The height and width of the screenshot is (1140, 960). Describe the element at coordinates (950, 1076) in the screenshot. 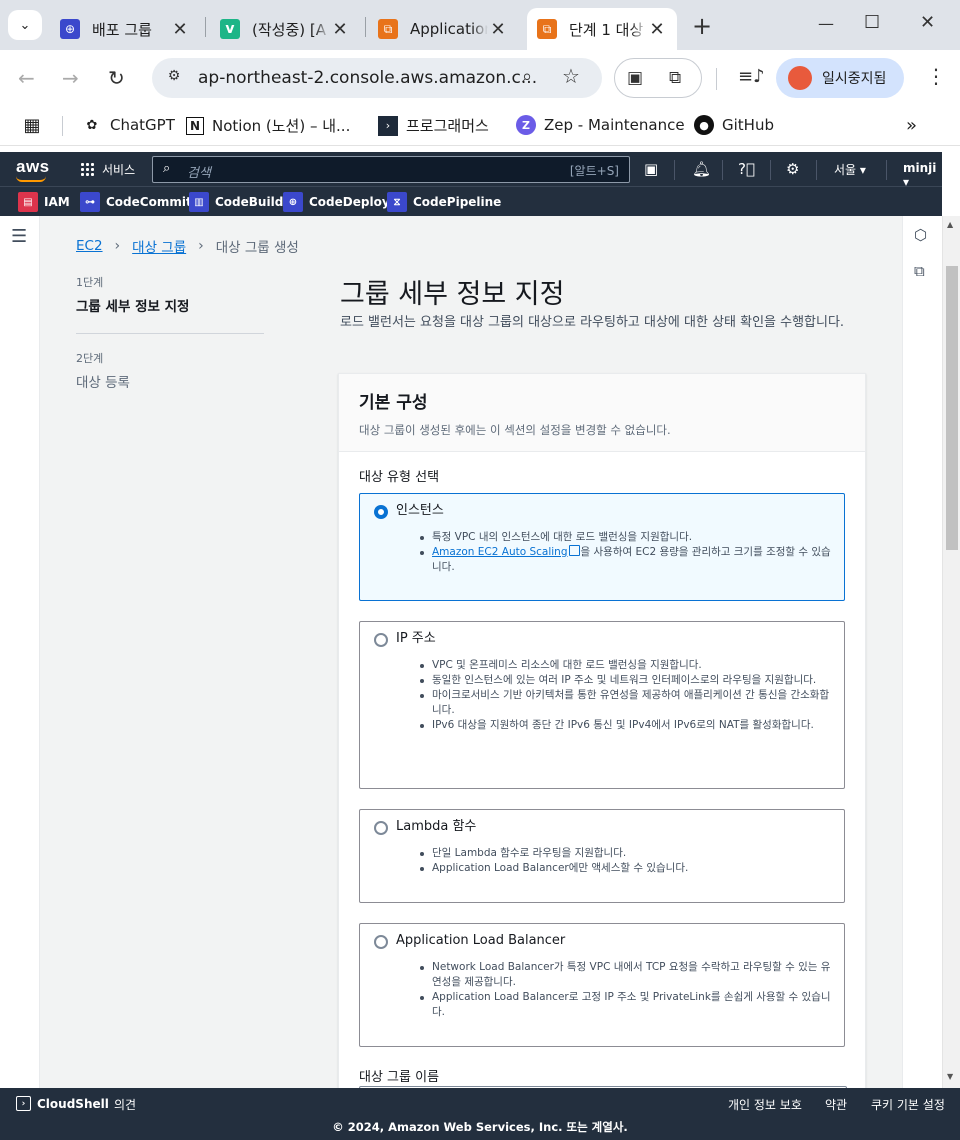

I see `scroll-down-icon: ▼` at that location.